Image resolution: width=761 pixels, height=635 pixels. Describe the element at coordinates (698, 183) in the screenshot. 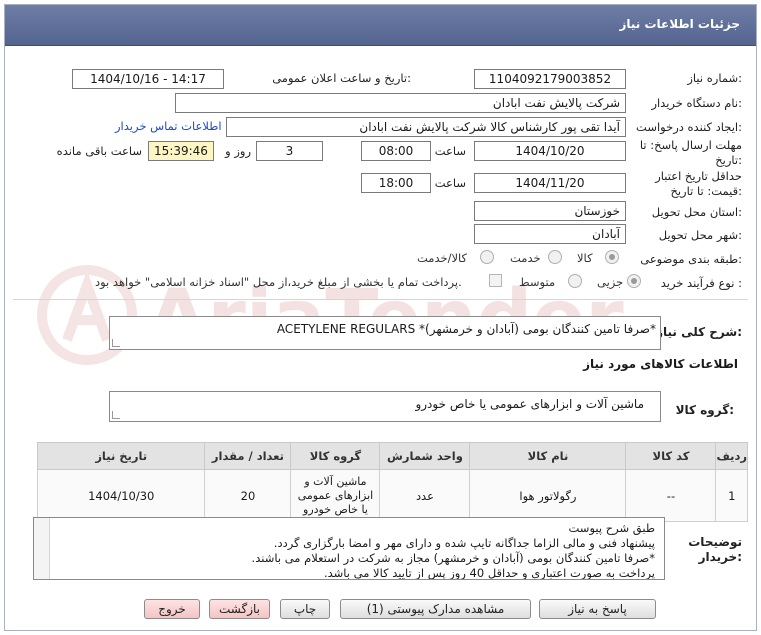

I see `validity-label: حداقل تاریخ اعتبار قیمت: تا تاریخ:` at that location.